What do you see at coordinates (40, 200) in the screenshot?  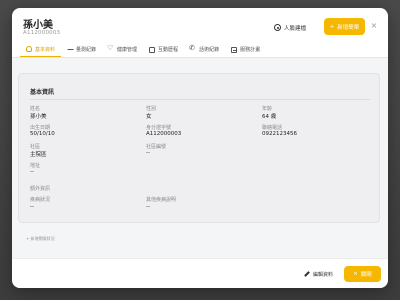 I see `disease-label: 疾病狀況` at bounding box center [40, 200].